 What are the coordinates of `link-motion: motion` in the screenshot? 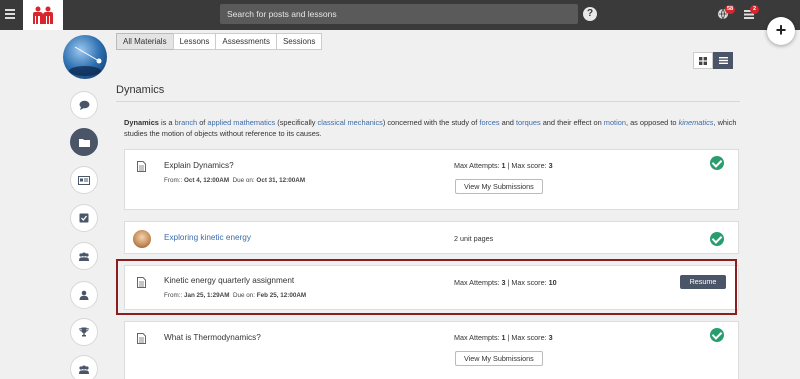 It's located at (615, 122).